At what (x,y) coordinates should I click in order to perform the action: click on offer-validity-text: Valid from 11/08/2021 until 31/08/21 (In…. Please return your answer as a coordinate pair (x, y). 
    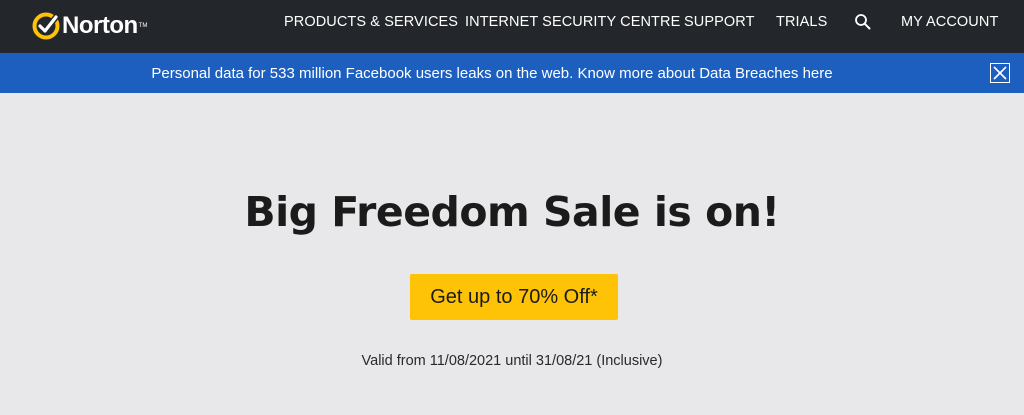
    Looking at the image, I should click on (512, 361).